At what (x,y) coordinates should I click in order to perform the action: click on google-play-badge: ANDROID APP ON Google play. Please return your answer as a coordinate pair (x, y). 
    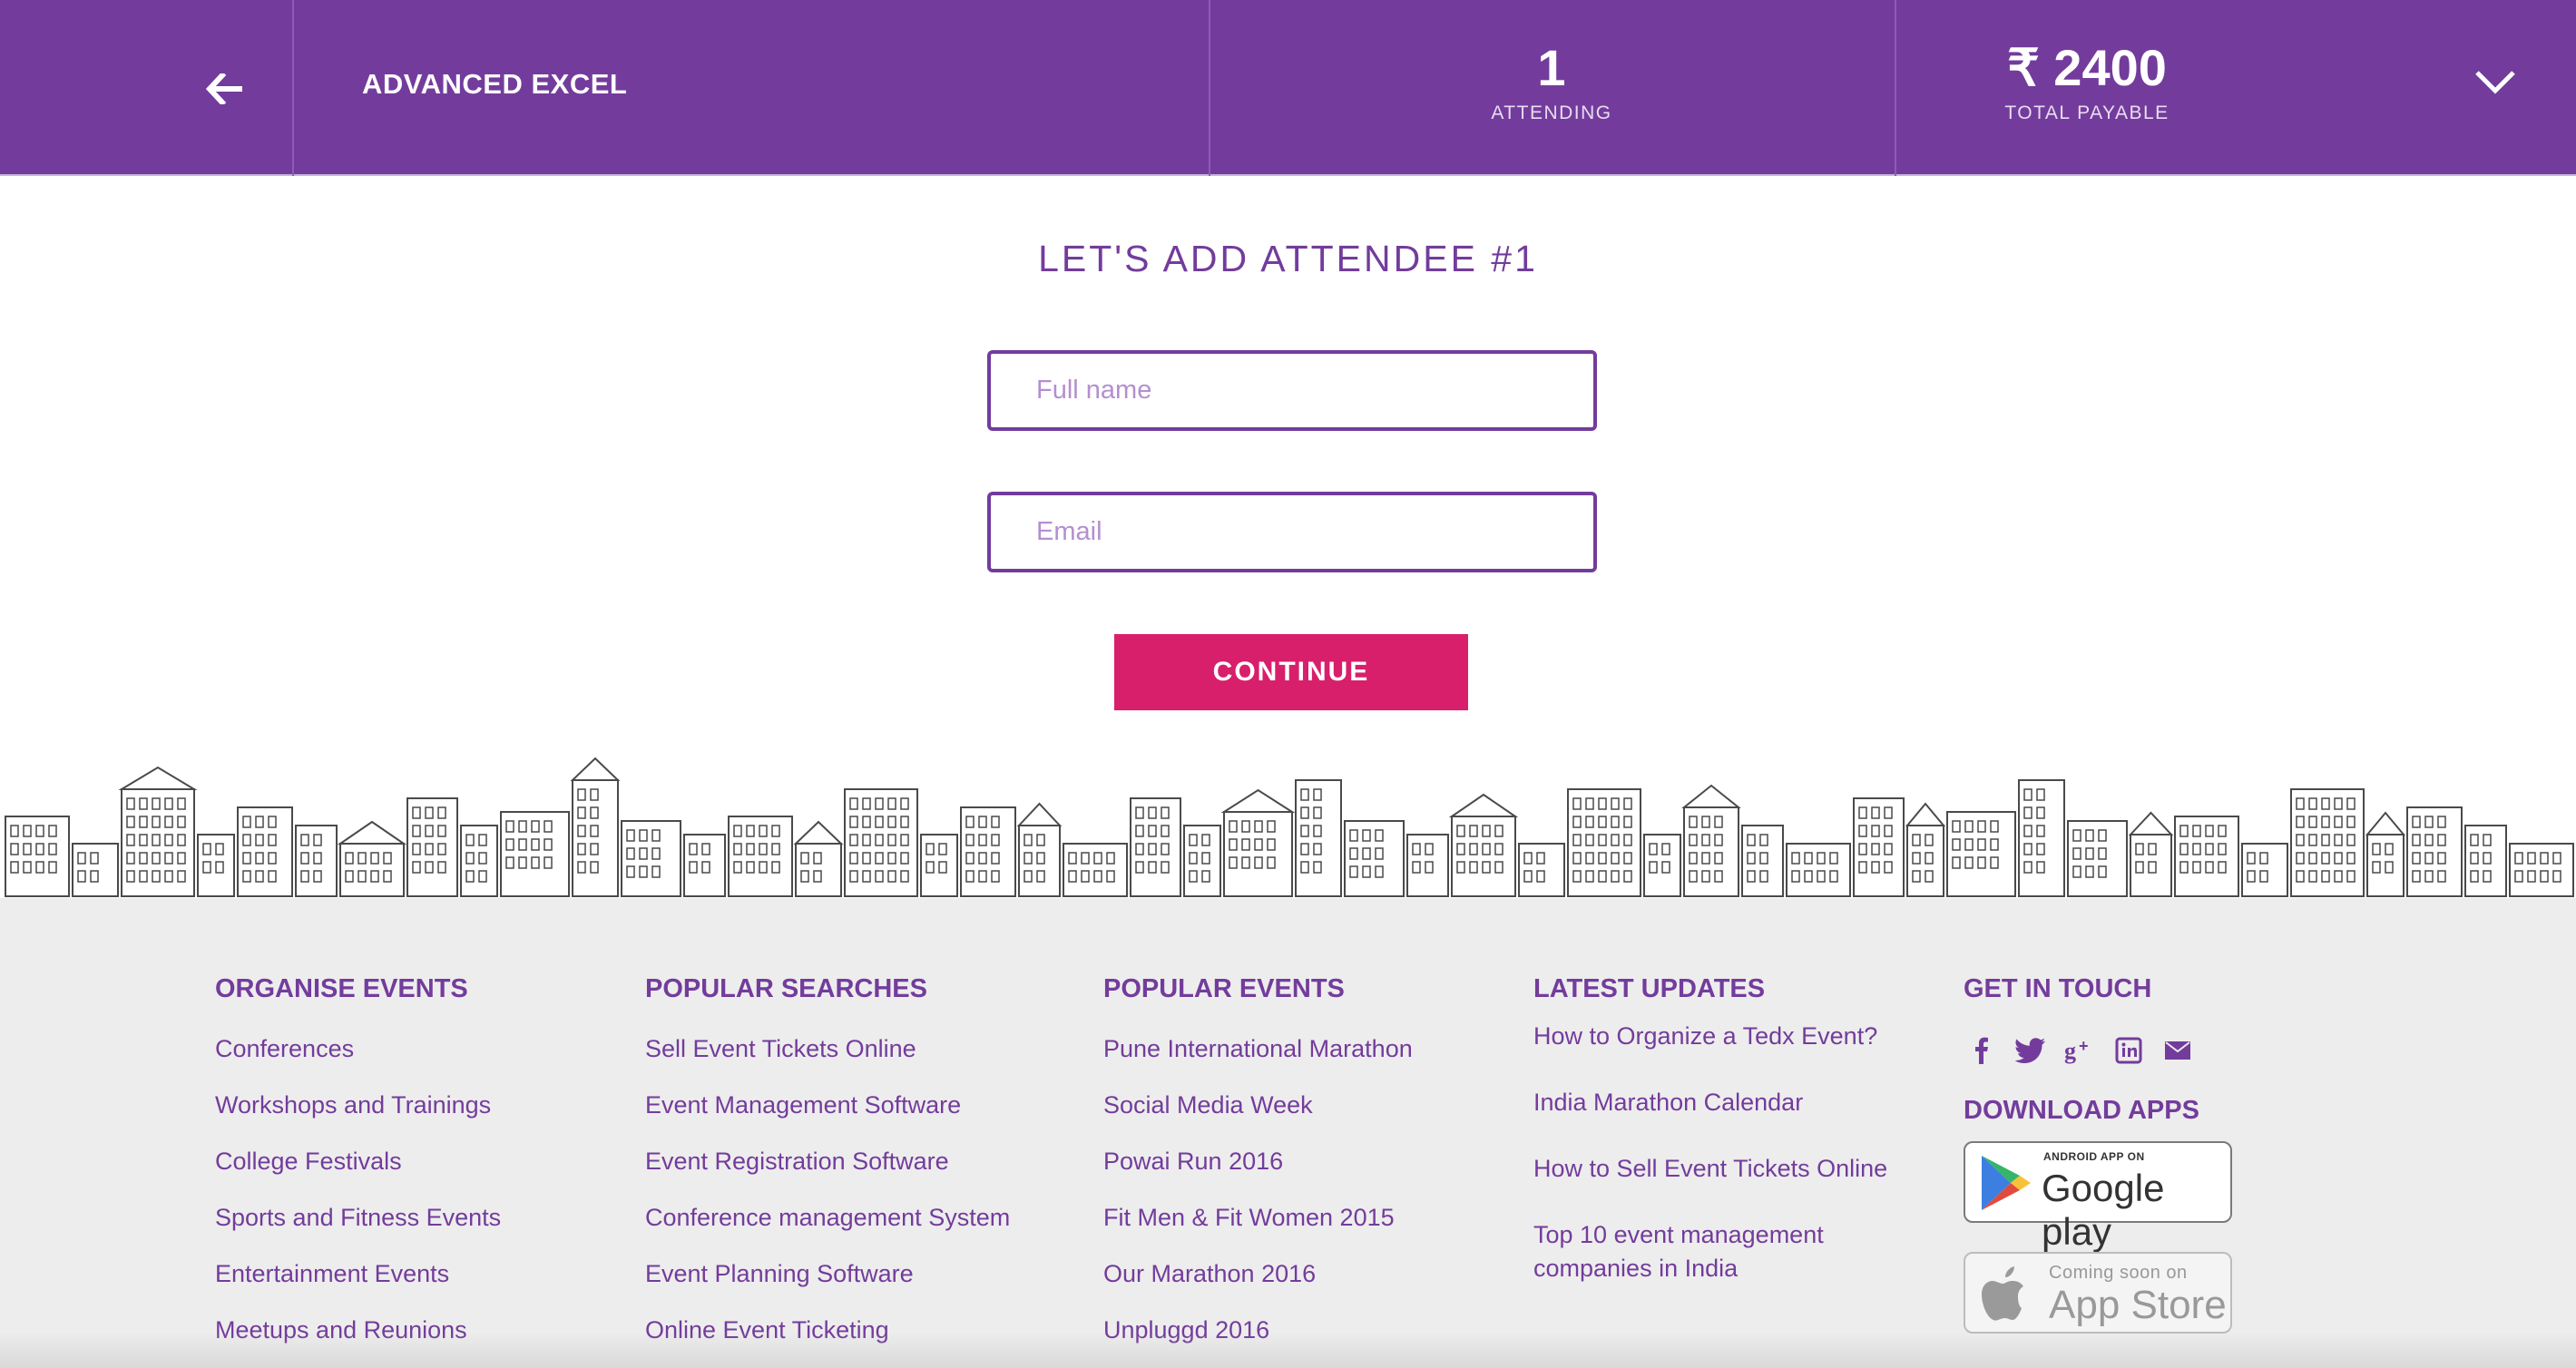
    Looking at the image, I should click on (2098, 1197).